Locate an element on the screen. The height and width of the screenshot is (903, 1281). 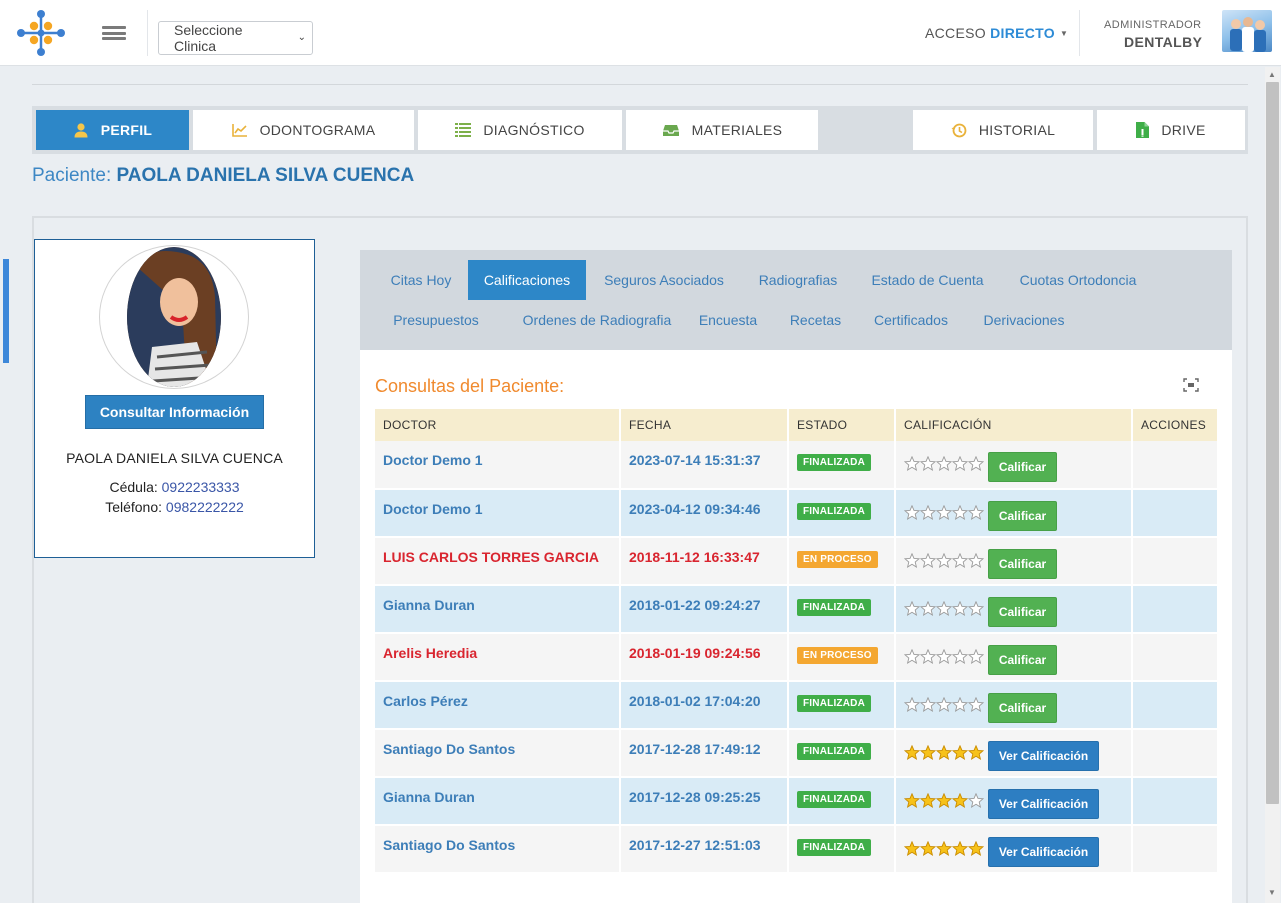
col-estado: ESTADO is located at coordinates (842, 425).